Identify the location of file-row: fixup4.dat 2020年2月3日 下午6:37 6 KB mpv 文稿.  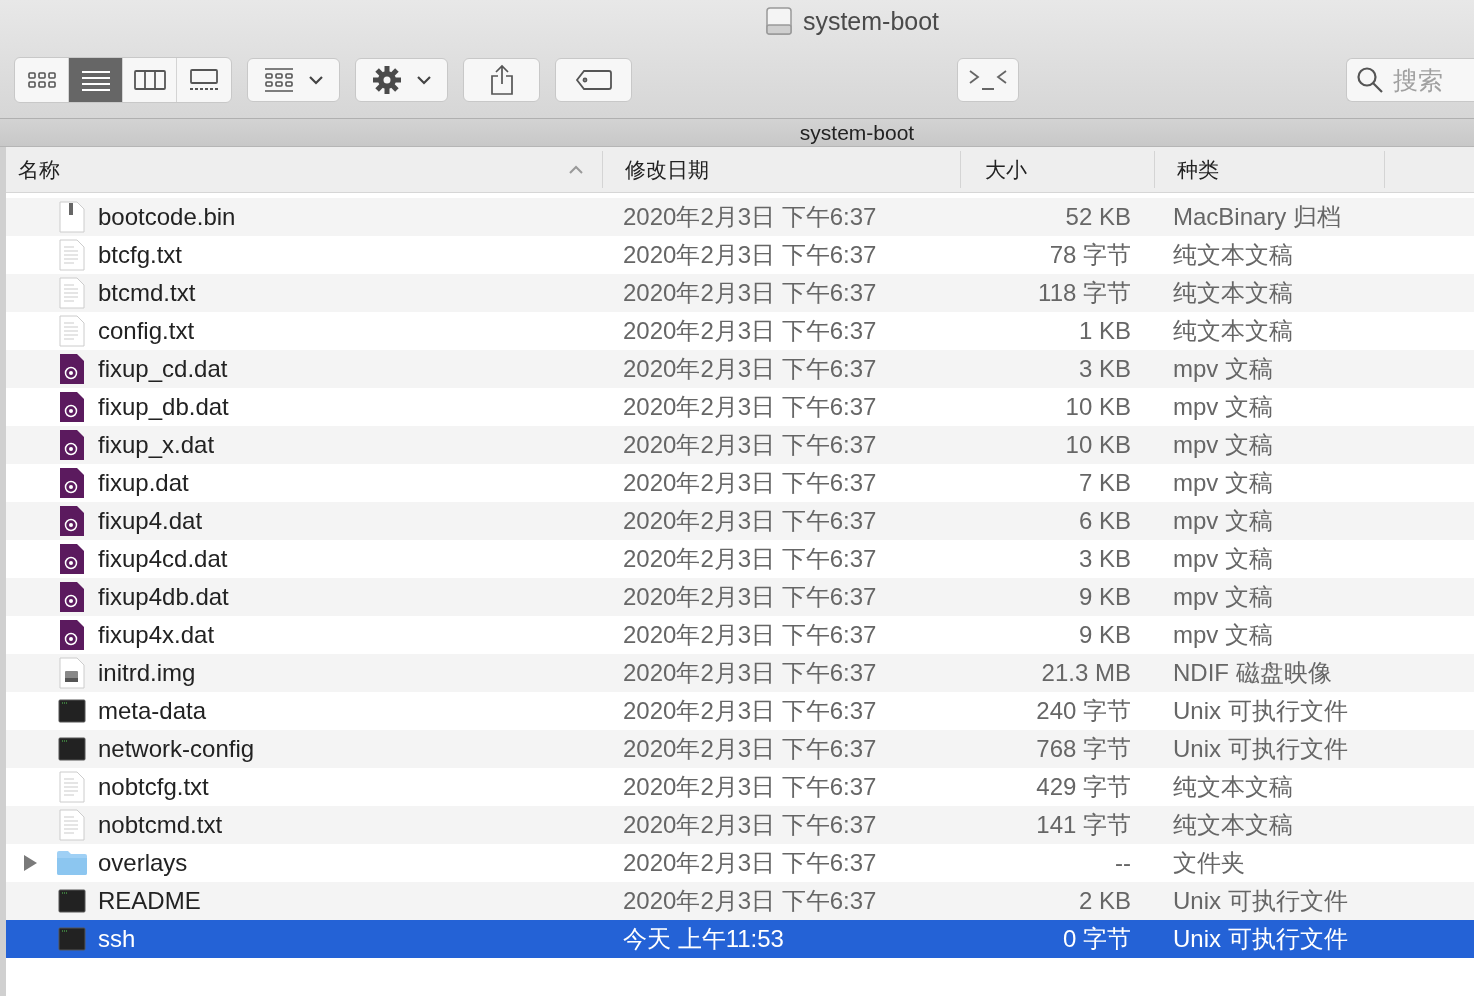
(740, 521).